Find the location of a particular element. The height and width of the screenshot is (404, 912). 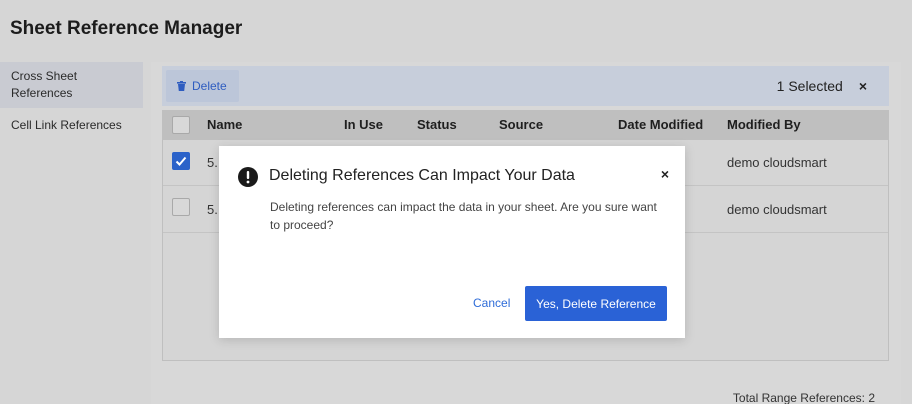

sidebar-item-cell-link-references: Cell Link References is located at coordinates (75, 125).